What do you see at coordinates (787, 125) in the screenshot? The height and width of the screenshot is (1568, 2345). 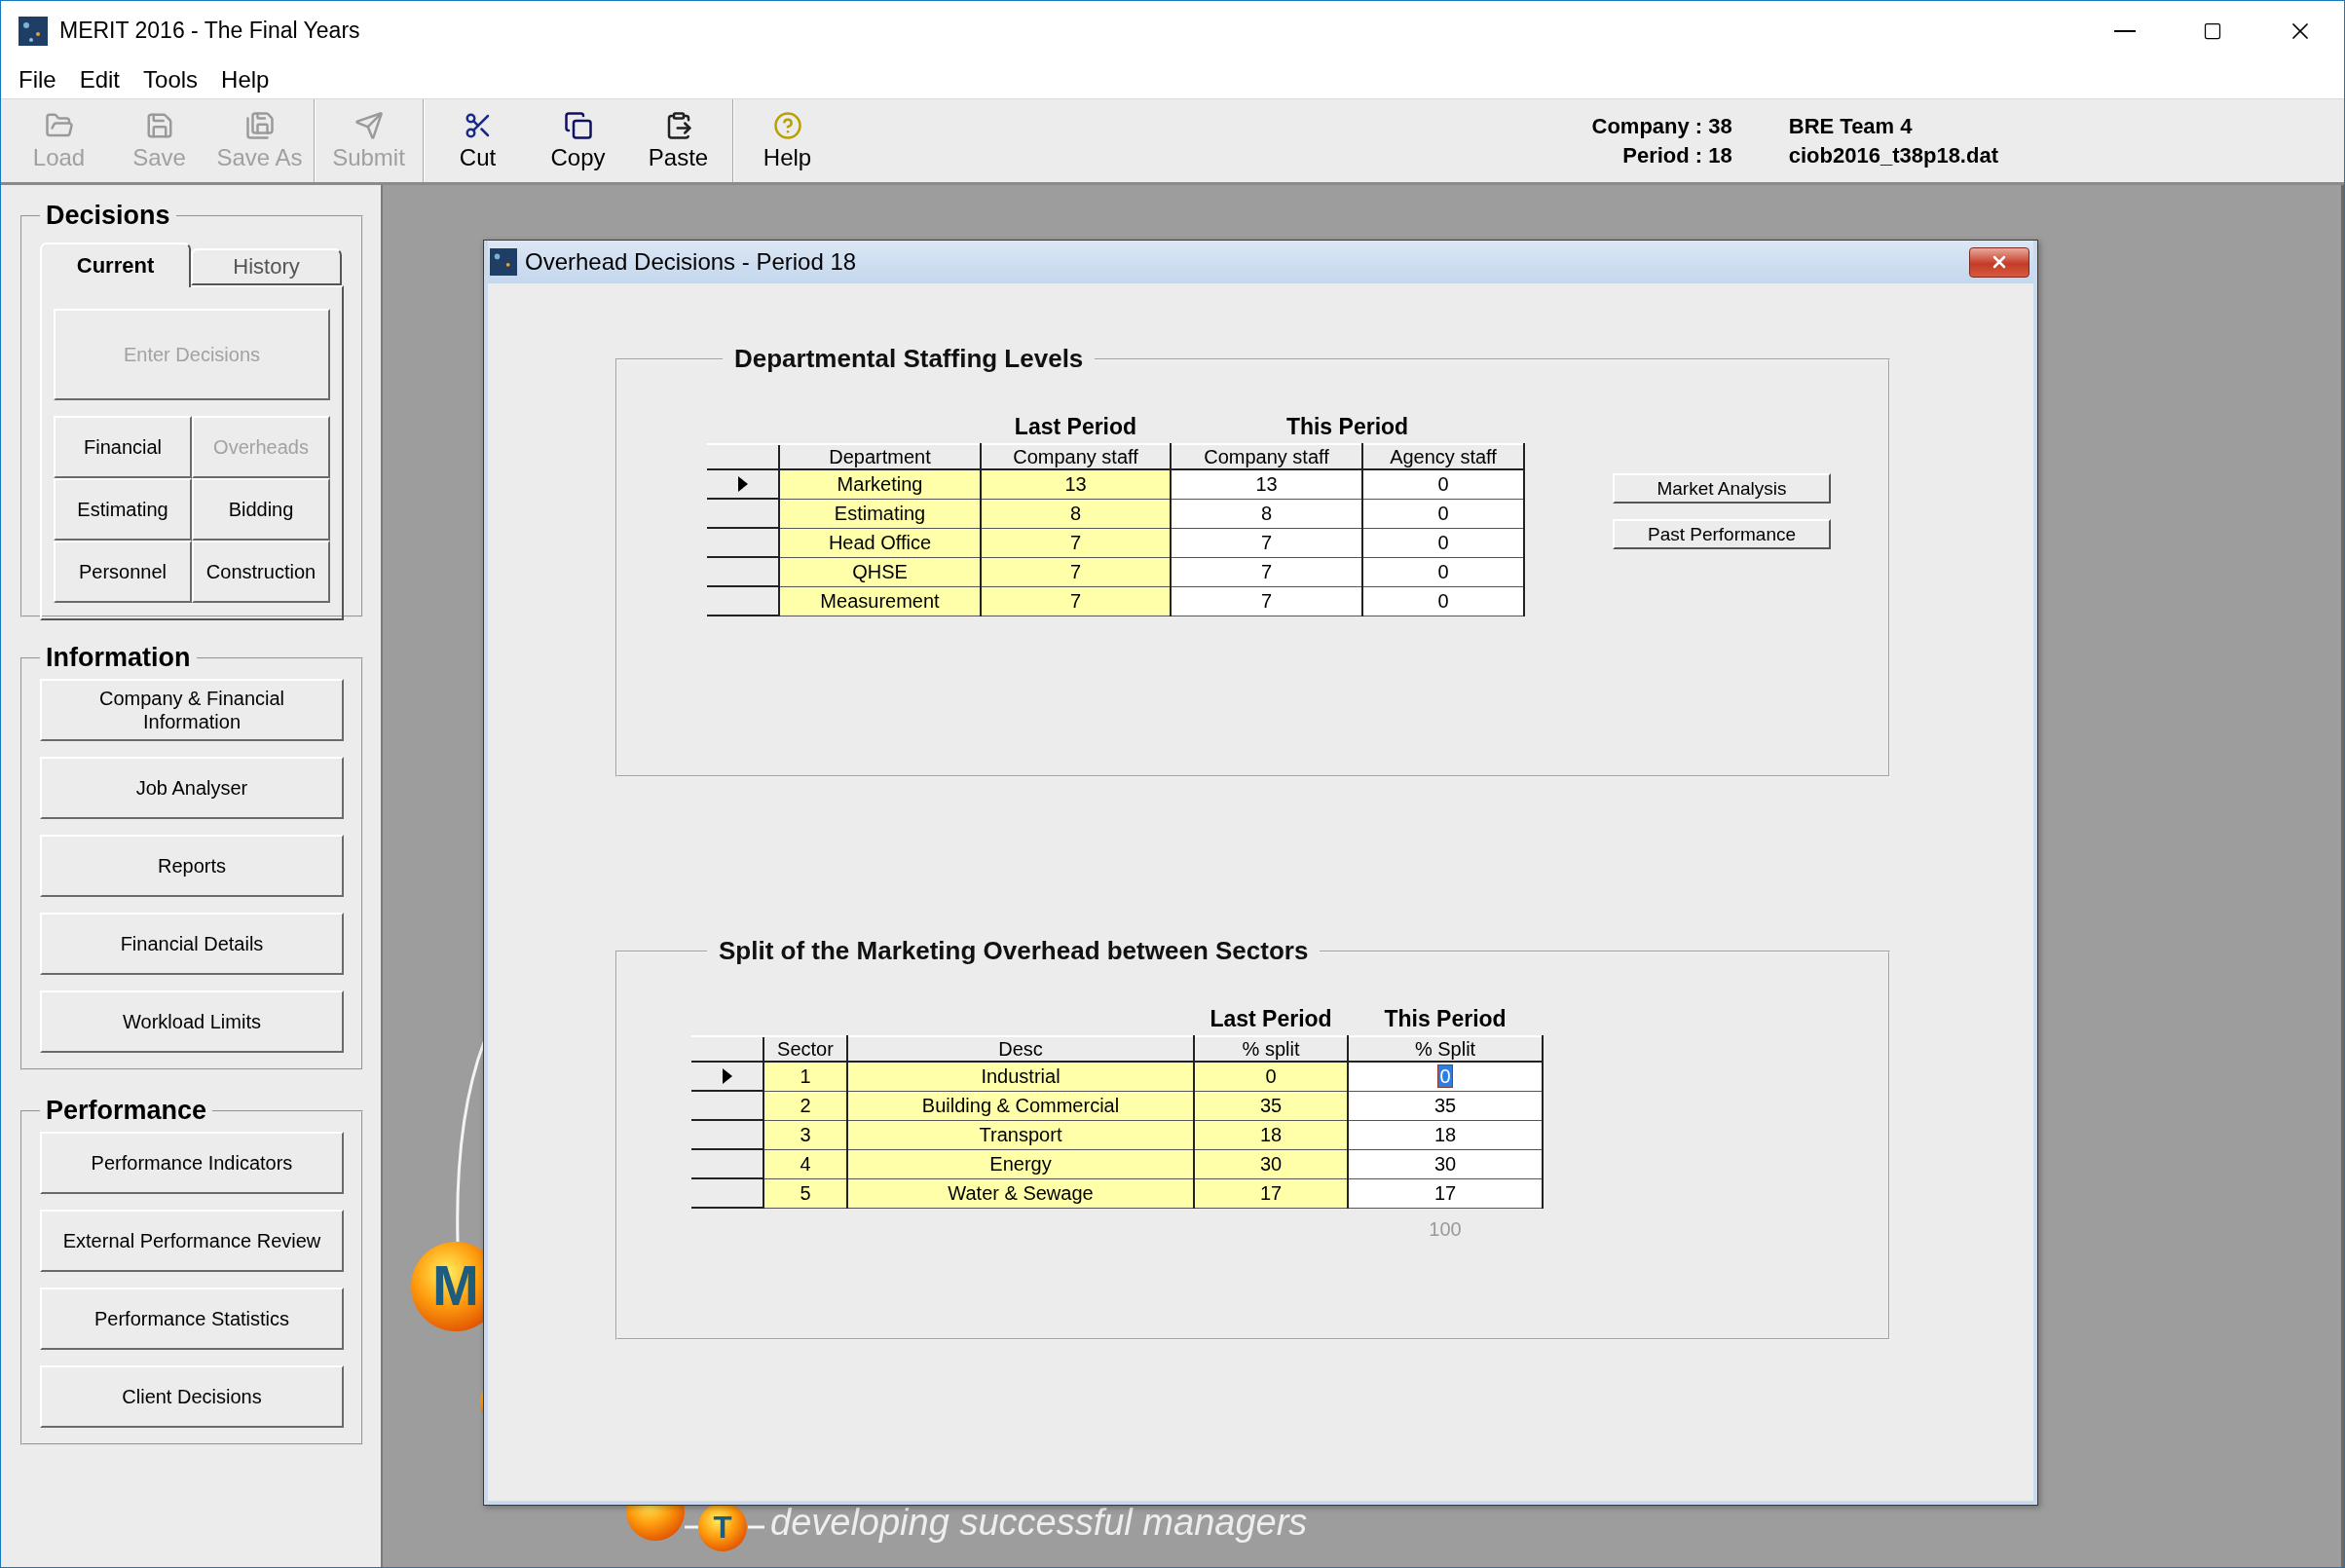 I see `help-icon` at bounding box center [787, 125].